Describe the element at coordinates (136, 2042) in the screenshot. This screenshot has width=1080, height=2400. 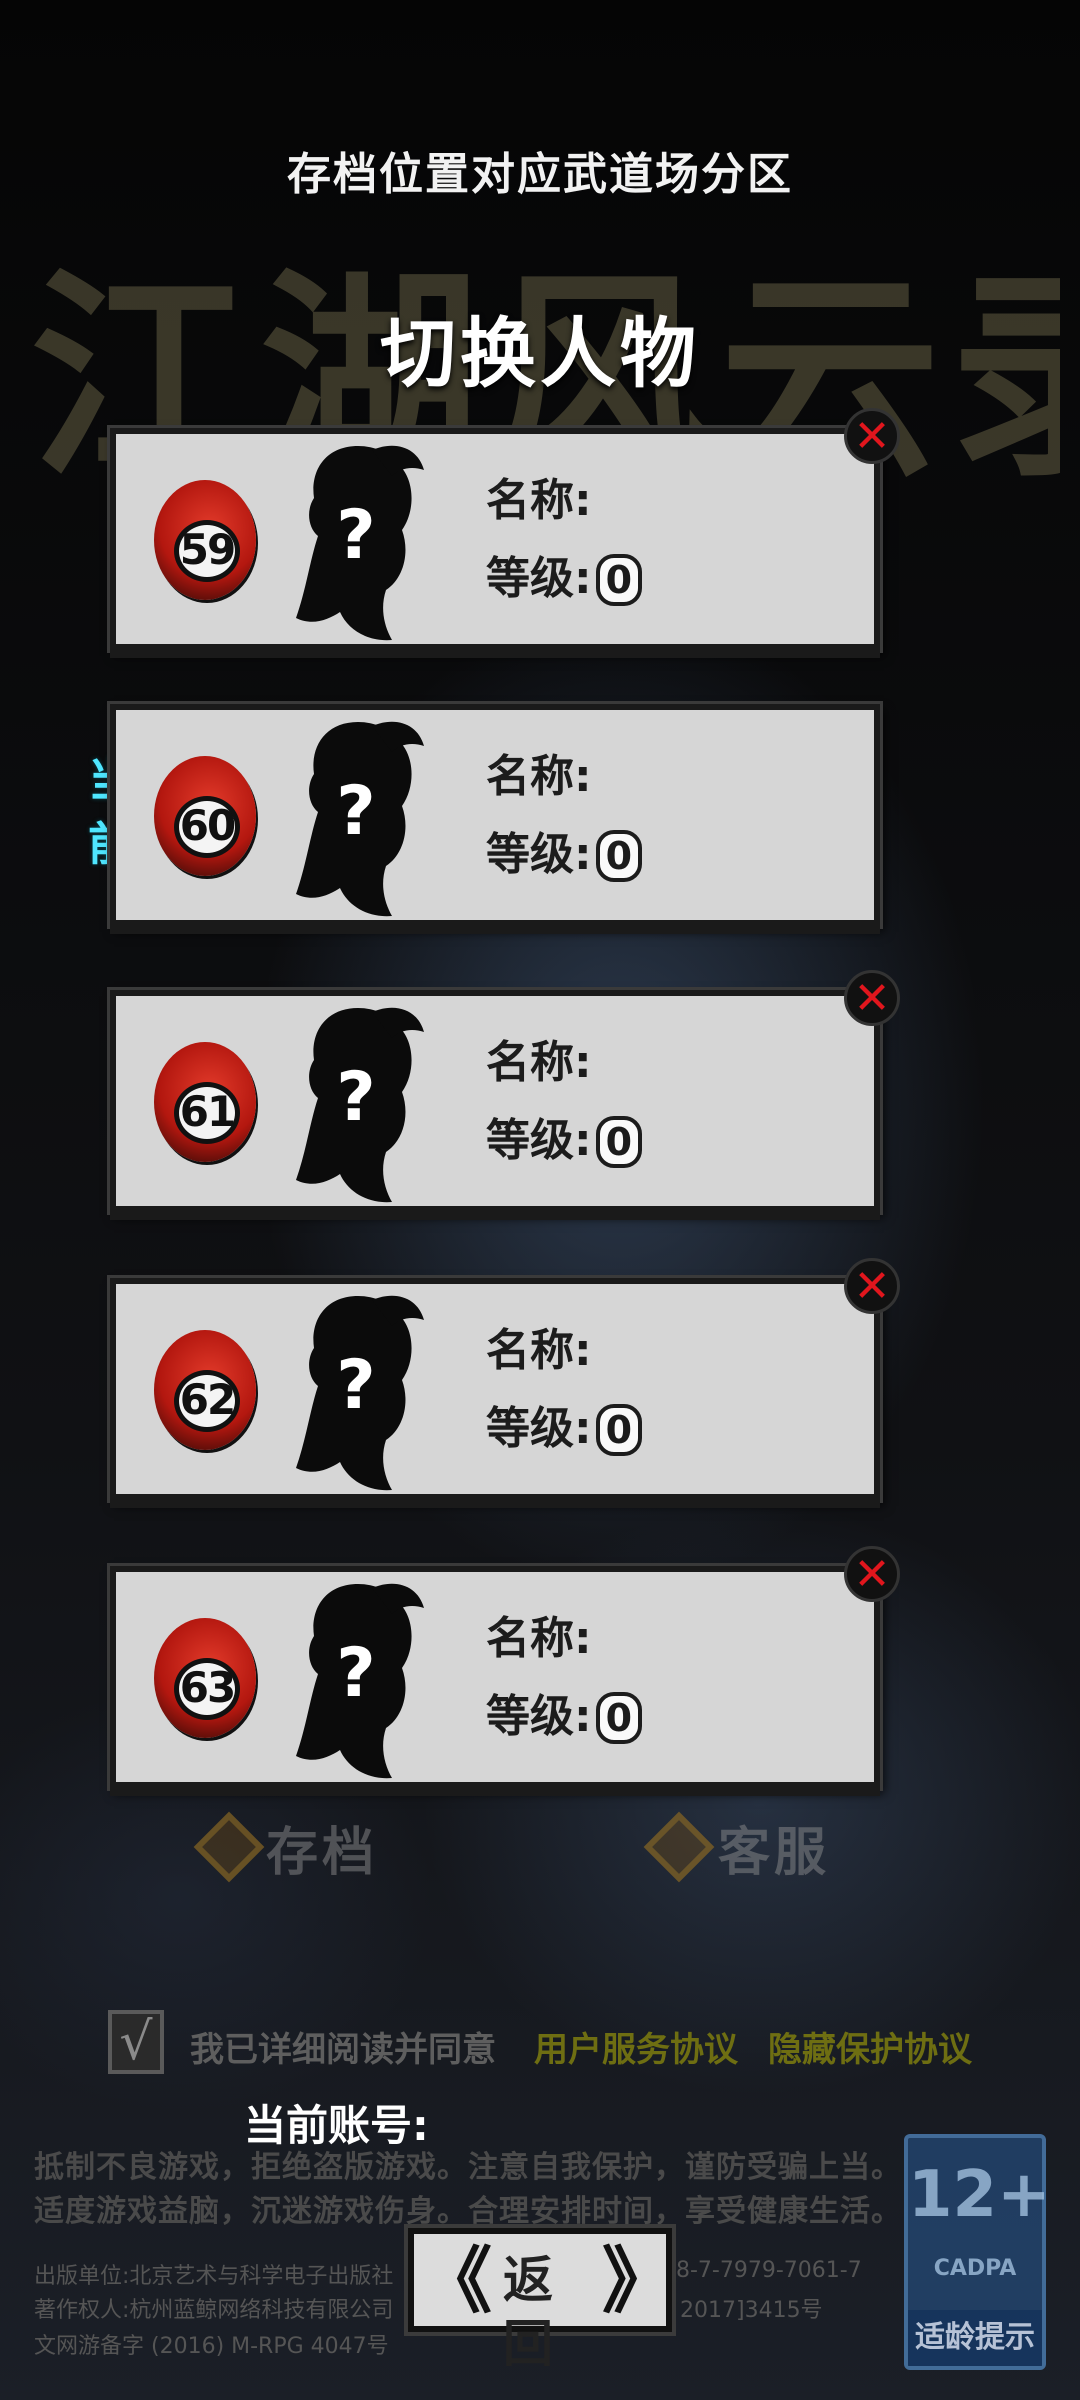
I see `agreement-checkbox: √` at that location.